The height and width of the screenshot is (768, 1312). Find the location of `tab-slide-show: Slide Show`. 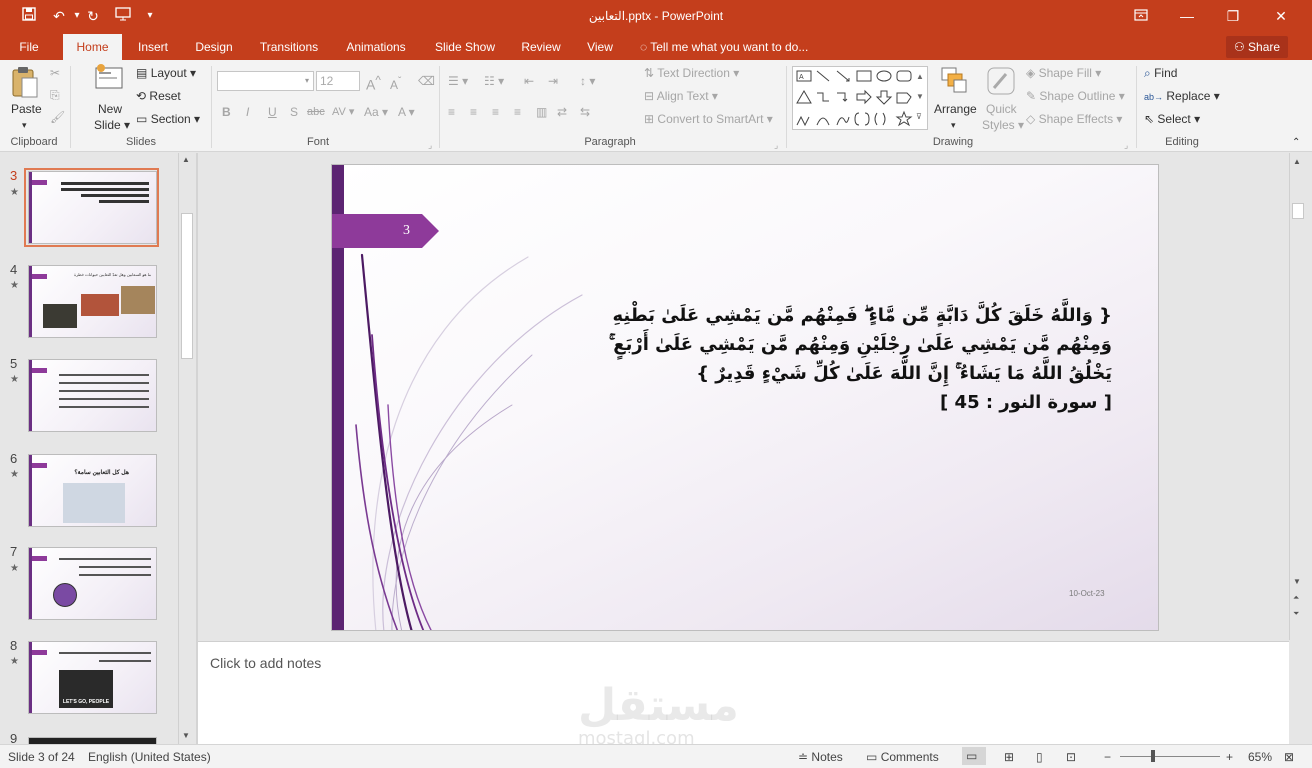

tab-slide-show: Slide Show is located at coordinates (465, 47).